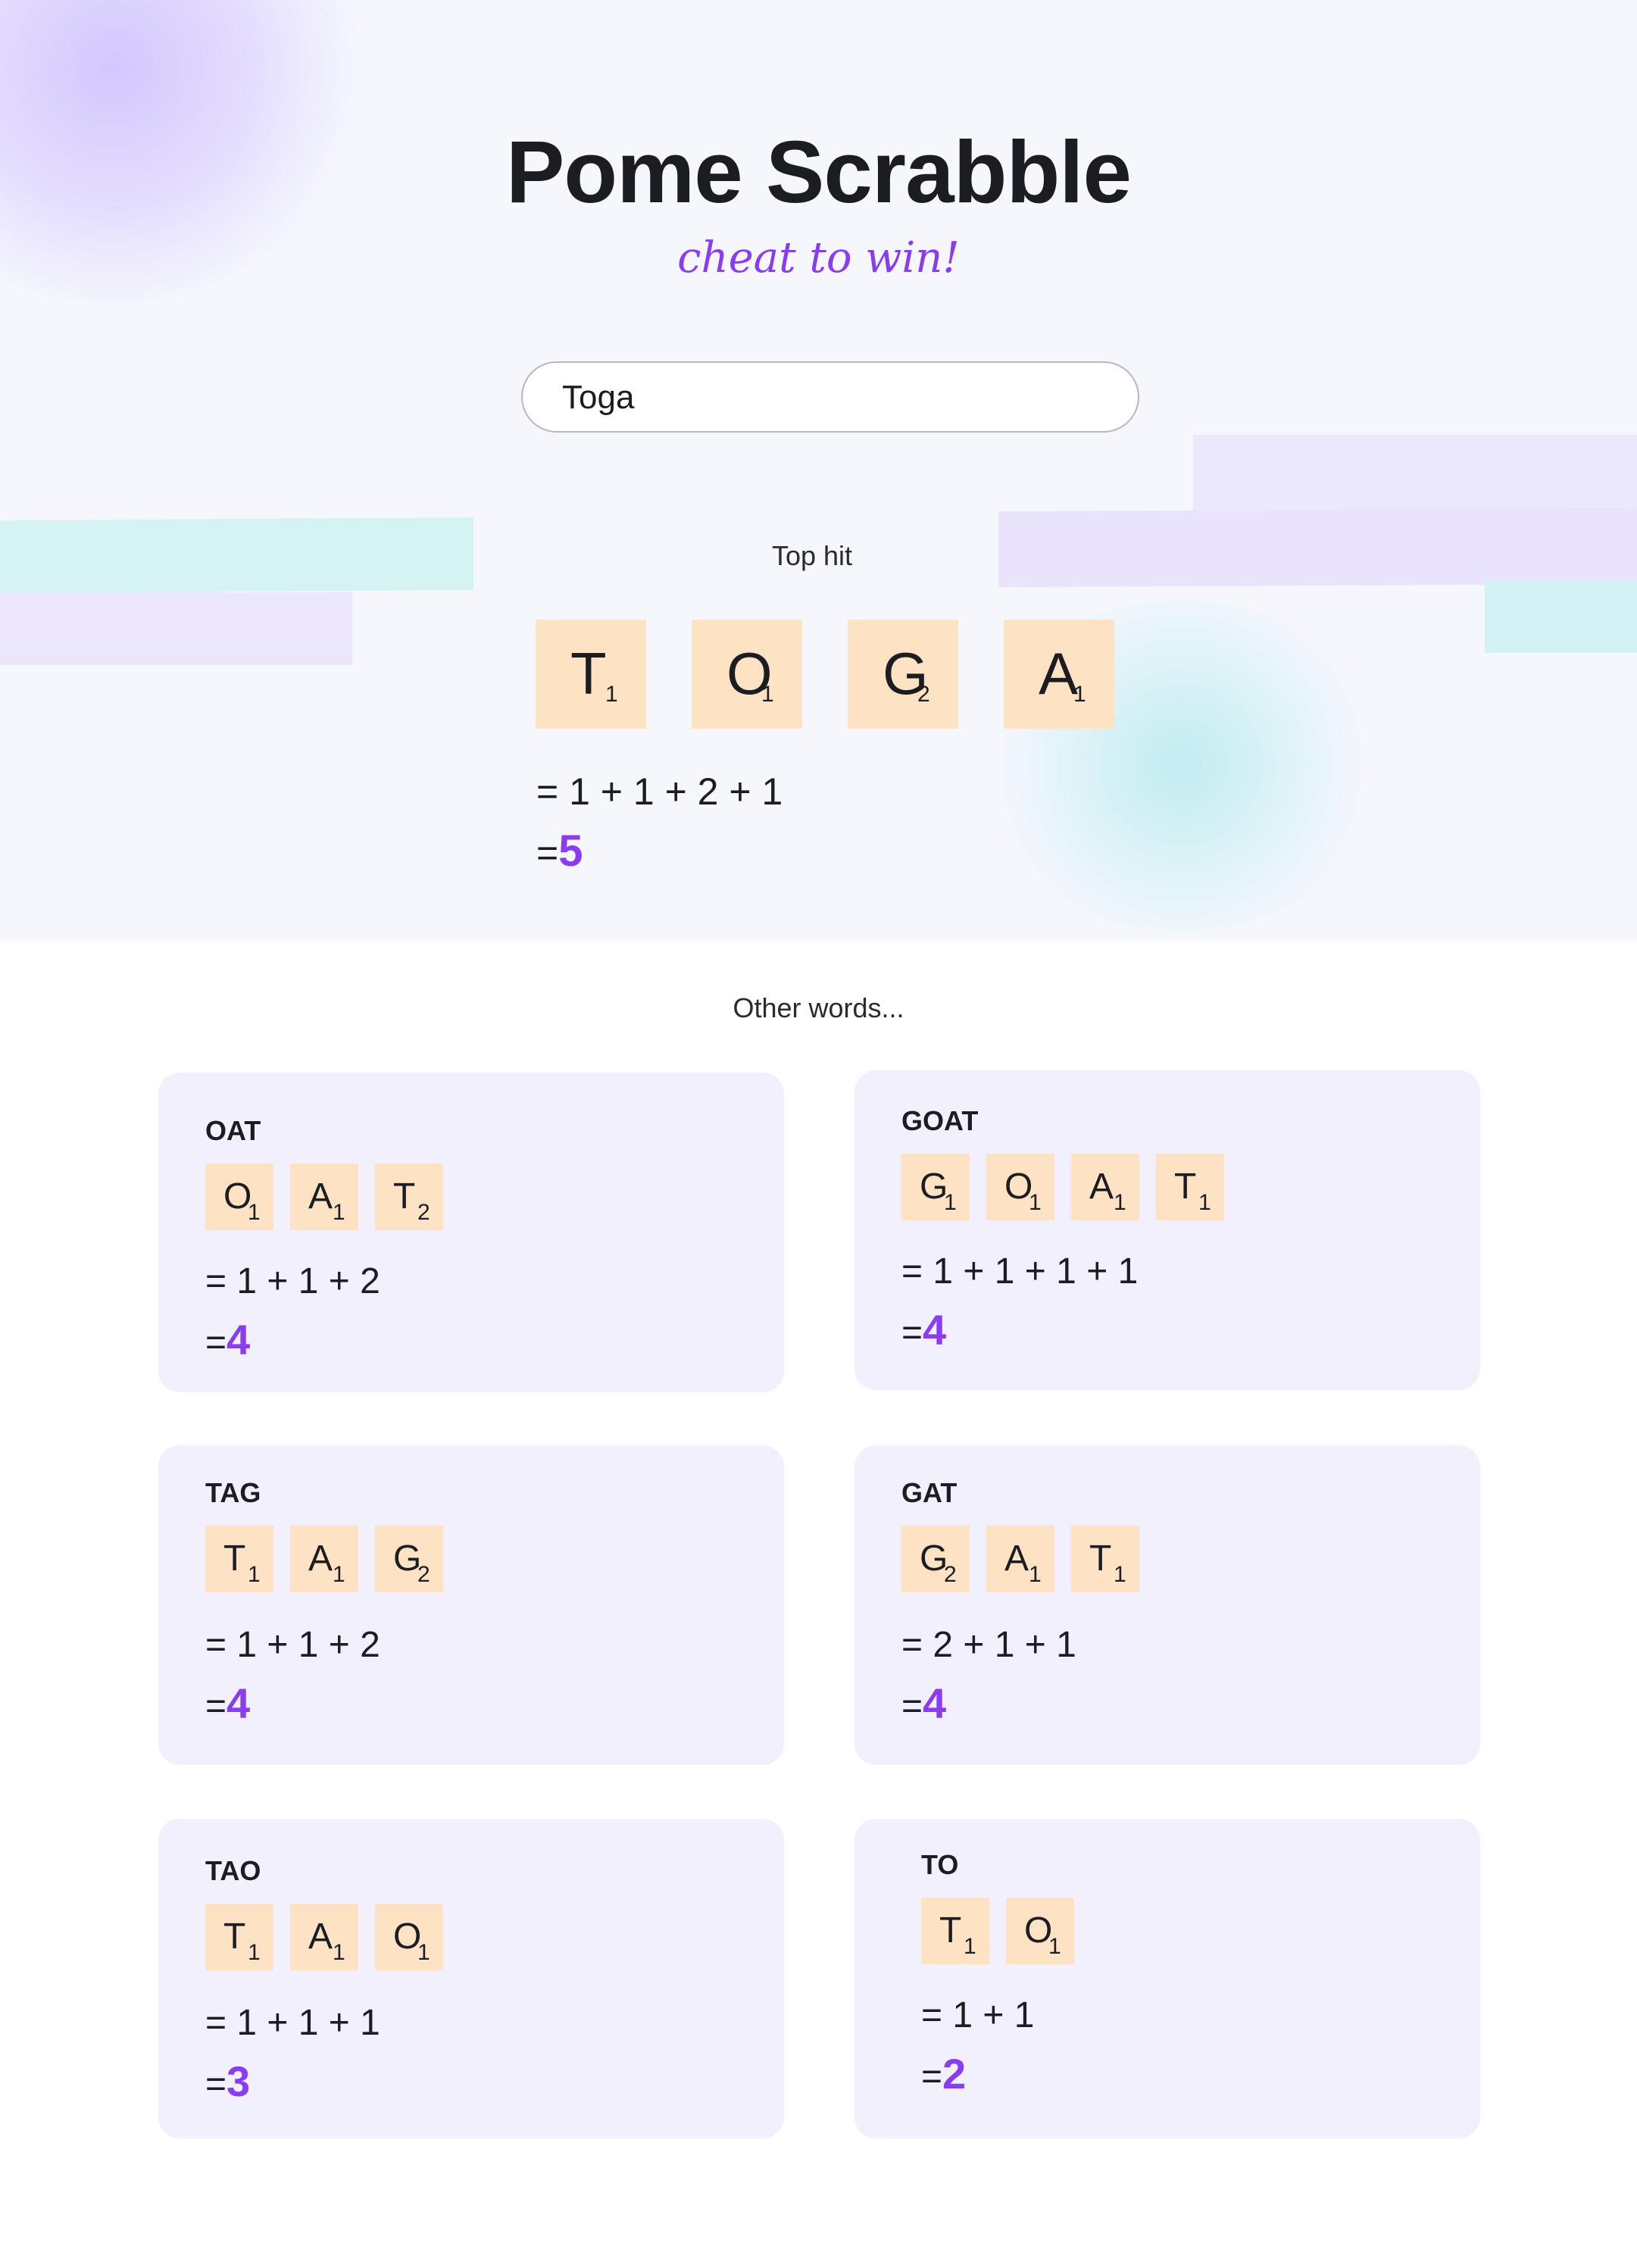 The image size is (1637, 2268). Describe the element at coordinates (1167, 1605) in the screenshot. I see `word-card: GAT G2 A1 T1 = 2 + 1 + 1 =4` at that location.